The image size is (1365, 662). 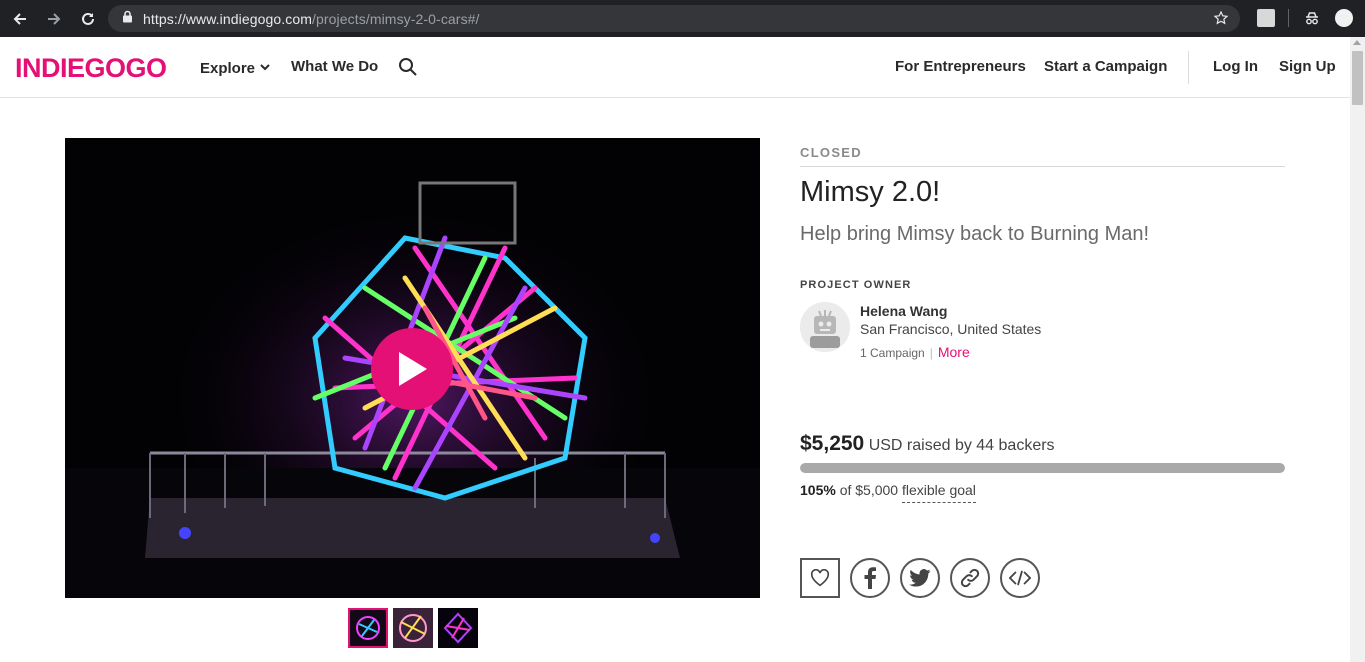 I want to click on header-divider, so click(x=1188, y=67).